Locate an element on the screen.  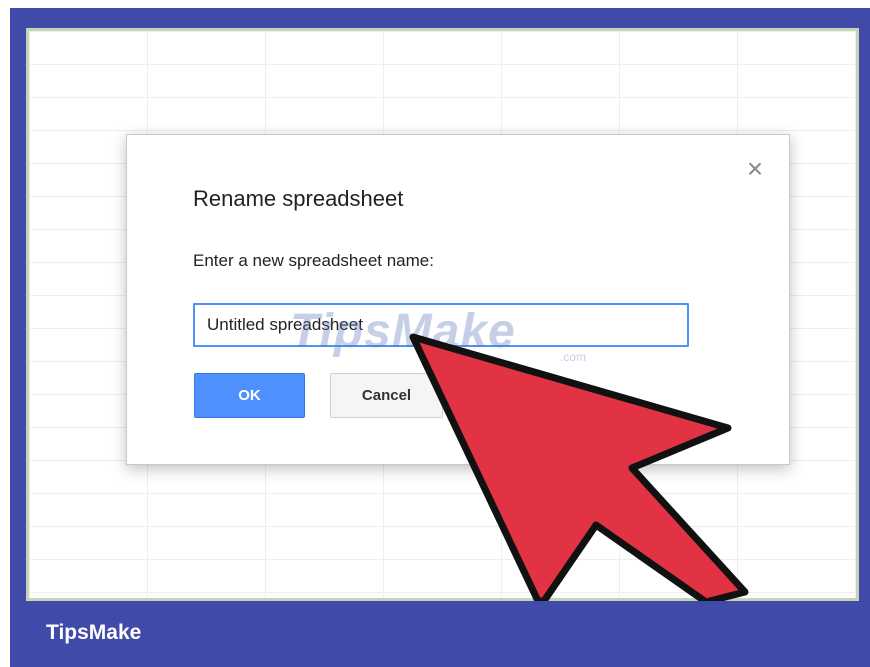
footer-bar: TipsMake is located at coordinates (440, 634).